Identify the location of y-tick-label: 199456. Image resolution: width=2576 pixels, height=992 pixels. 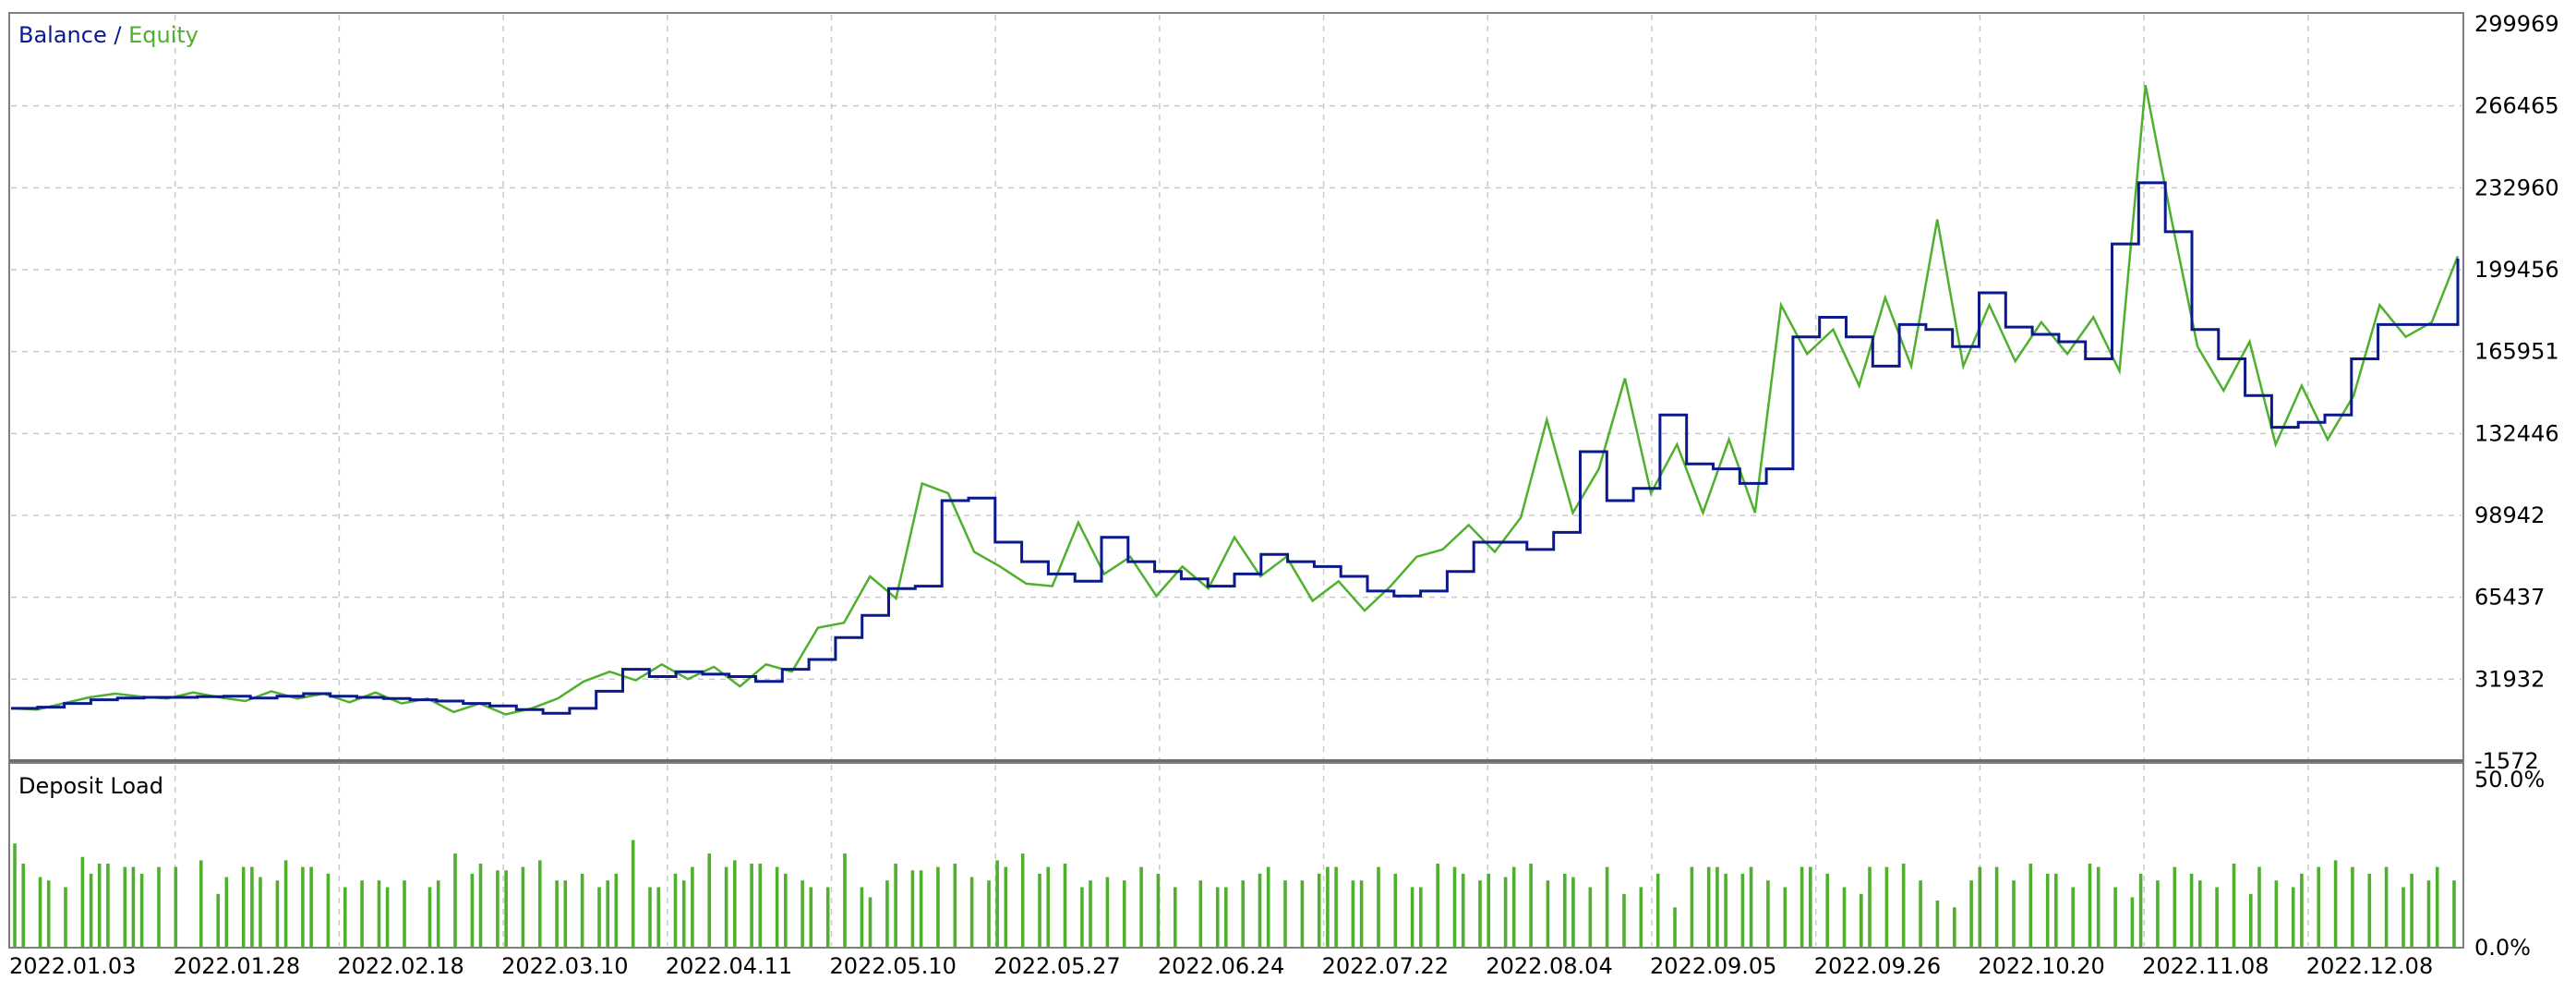
(2516, 270).